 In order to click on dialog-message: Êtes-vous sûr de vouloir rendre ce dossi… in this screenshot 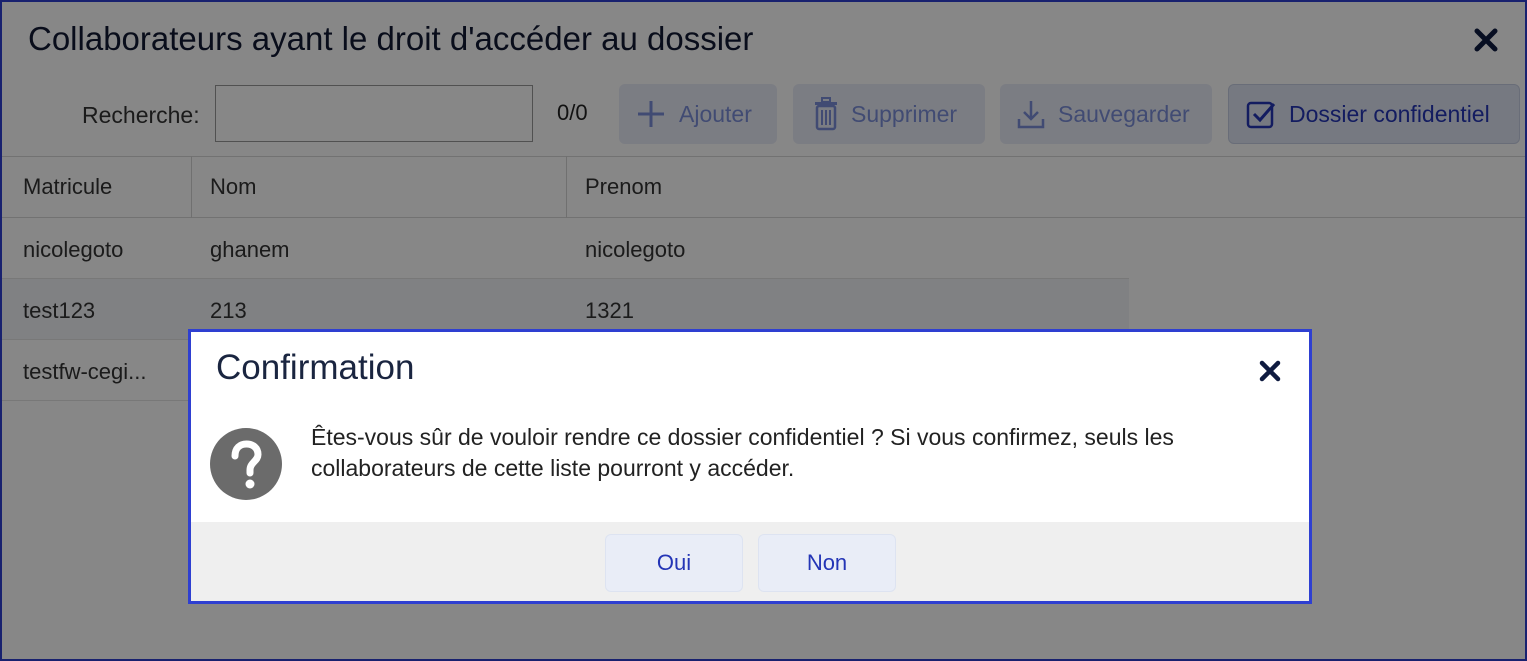, I will do `click(742, 452)`.